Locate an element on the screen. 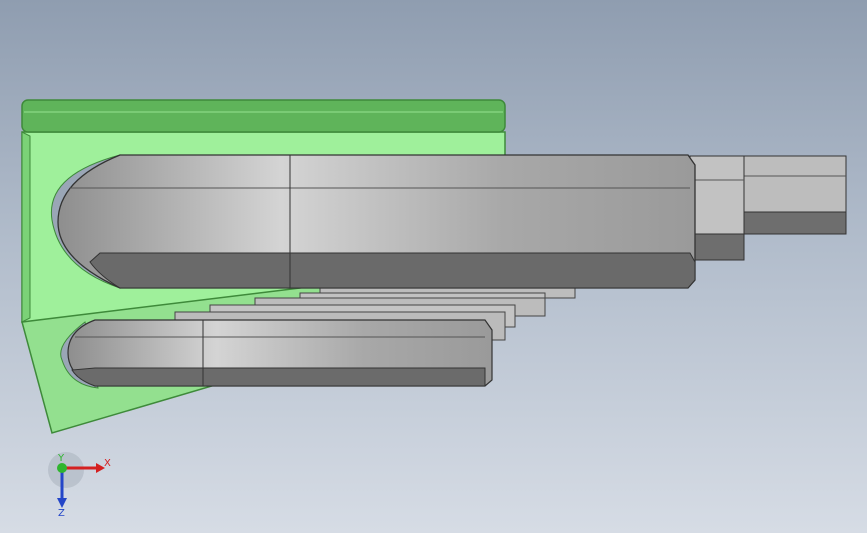 The image size is (867, 533). y-axis-dot is located at coordinates (62, 468).